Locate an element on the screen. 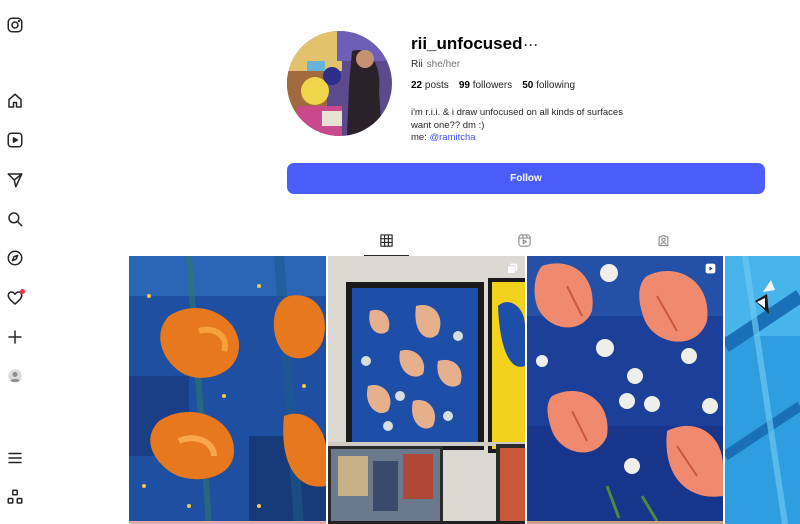 The width and height of the screenshot is (800, 524). reel-icon is located at coordinates (710, 268).